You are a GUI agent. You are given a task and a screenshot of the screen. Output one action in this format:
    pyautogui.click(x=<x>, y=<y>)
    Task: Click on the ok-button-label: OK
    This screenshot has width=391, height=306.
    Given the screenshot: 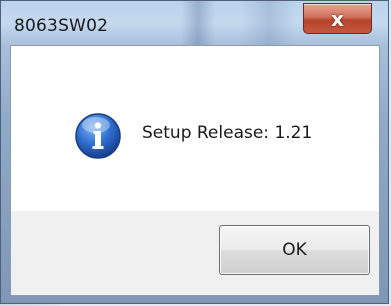 What is the action you would take?
    pyautogui.click(x=294, y=250)
    